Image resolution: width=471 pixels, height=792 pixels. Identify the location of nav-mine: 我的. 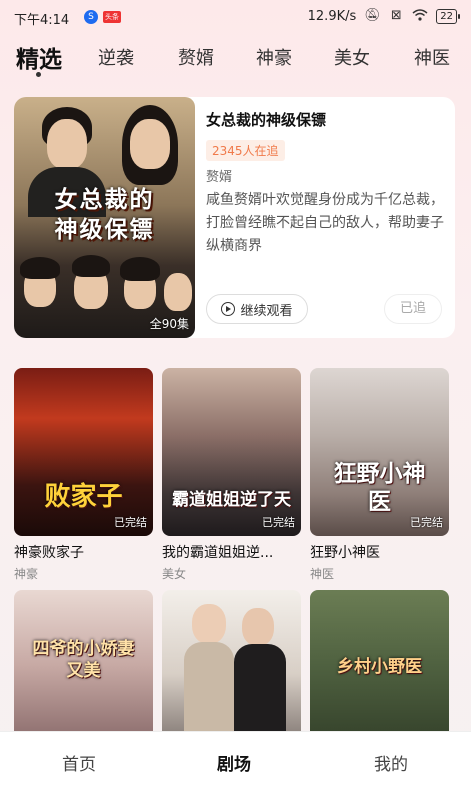
(391, 762).